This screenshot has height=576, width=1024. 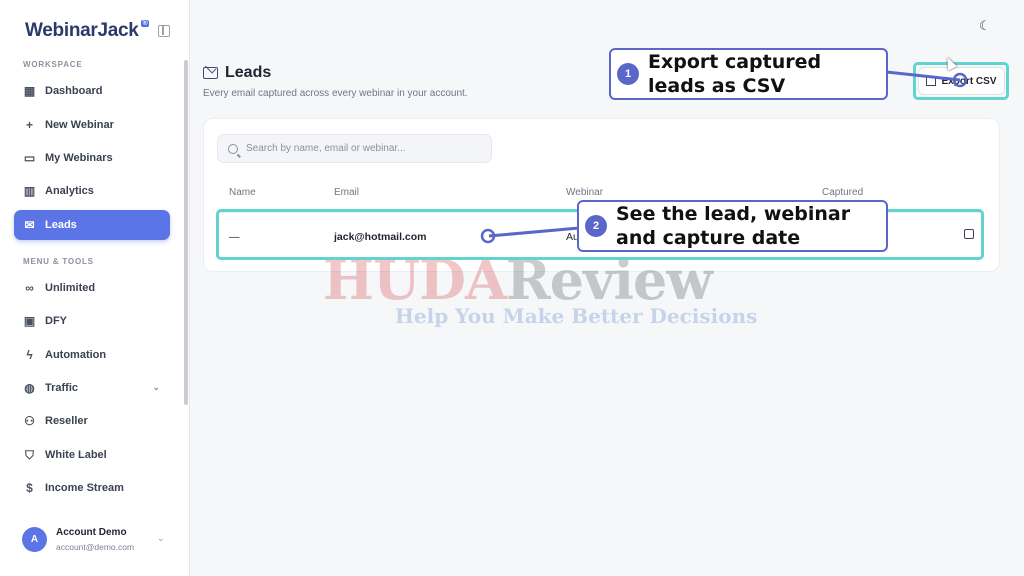 What do you see at coordinates (92, 321) in the screenshot?
I see `sidebar-item-dfy: ▣ DFY` at bounding box center [92, 321].